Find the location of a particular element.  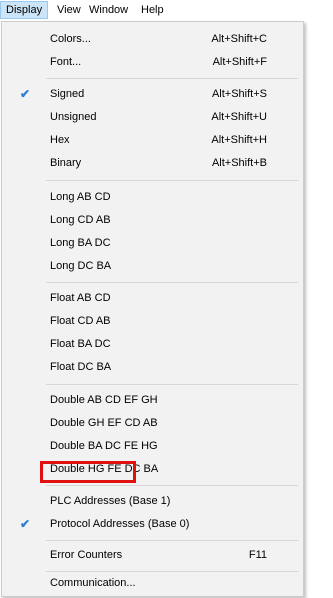

menu-bar: Display View Window Help is located at coordinates (166, 10).